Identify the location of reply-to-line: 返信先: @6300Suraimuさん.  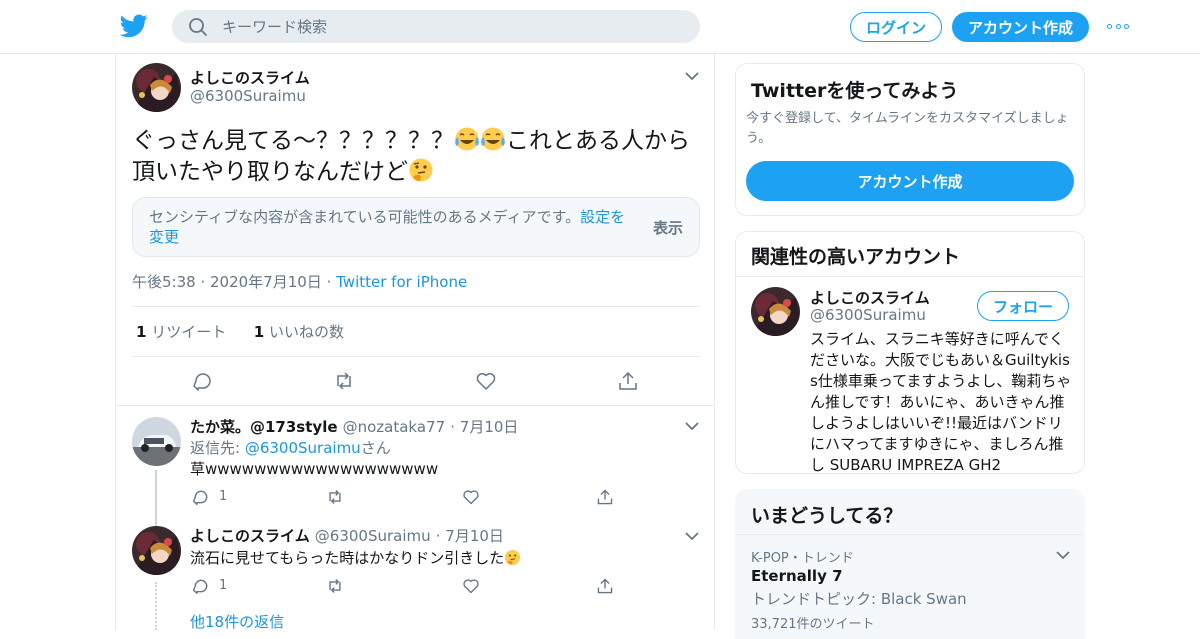
(290, 448).